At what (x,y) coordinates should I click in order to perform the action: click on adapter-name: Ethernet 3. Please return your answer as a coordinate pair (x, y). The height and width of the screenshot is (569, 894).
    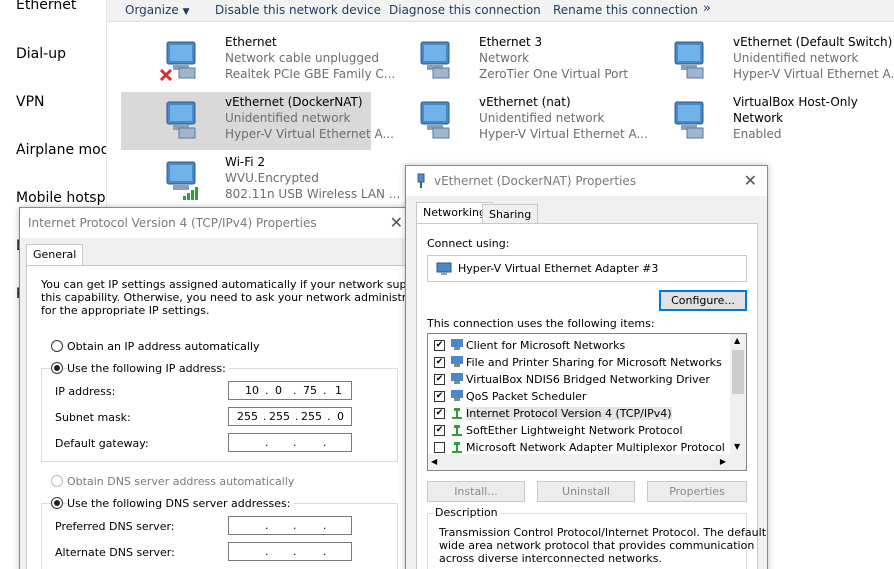
    Looking at the image, I should click on (511, 42).